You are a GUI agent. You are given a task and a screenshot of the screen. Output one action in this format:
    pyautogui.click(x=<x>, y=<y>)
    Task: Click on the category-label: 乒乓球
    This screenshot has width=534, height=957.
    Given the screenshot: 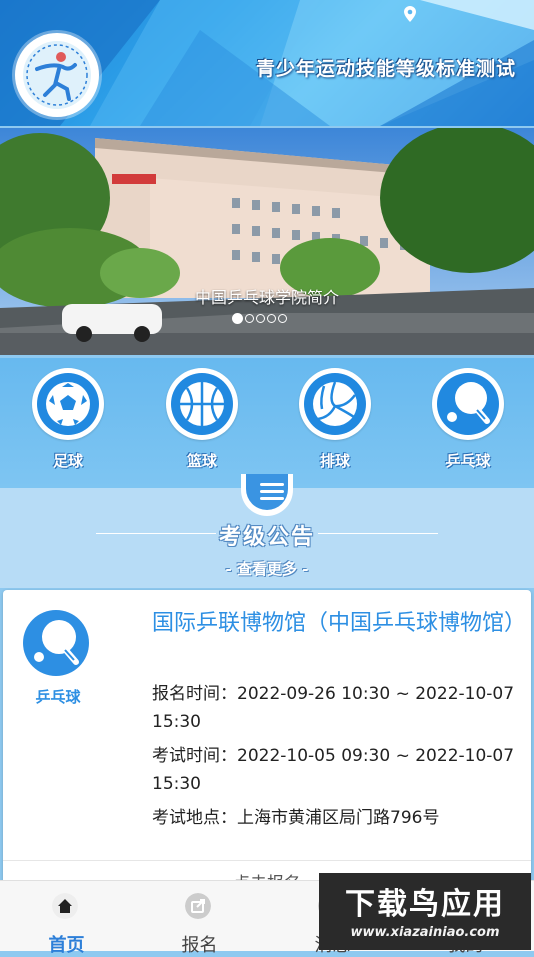 What is the action you would take?
    pyautogui.click(x=468, y=461)
    